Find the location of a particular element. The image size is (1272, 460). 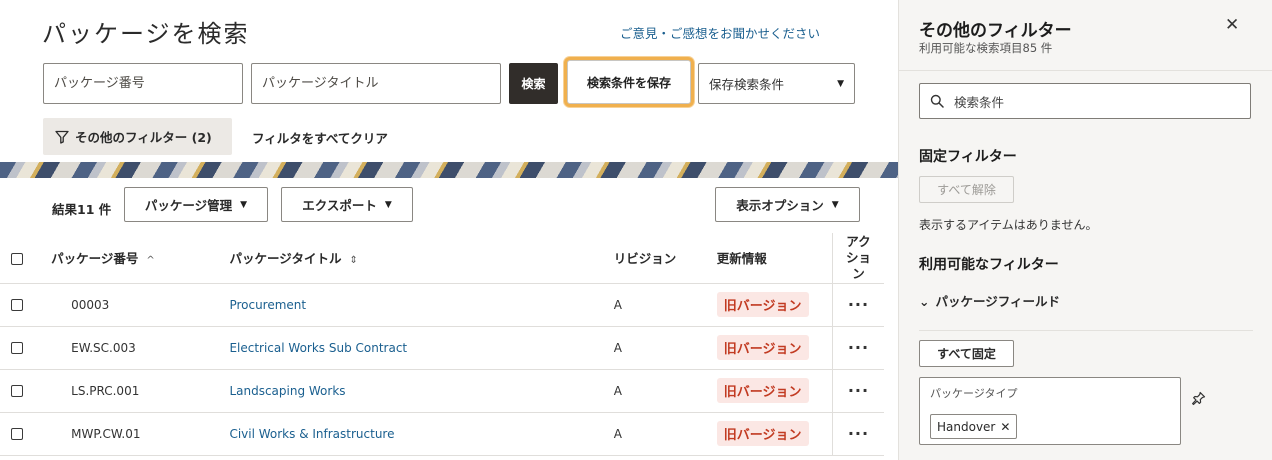

package-type-label: パッケージタイプ is located at coordinates (974, 393).